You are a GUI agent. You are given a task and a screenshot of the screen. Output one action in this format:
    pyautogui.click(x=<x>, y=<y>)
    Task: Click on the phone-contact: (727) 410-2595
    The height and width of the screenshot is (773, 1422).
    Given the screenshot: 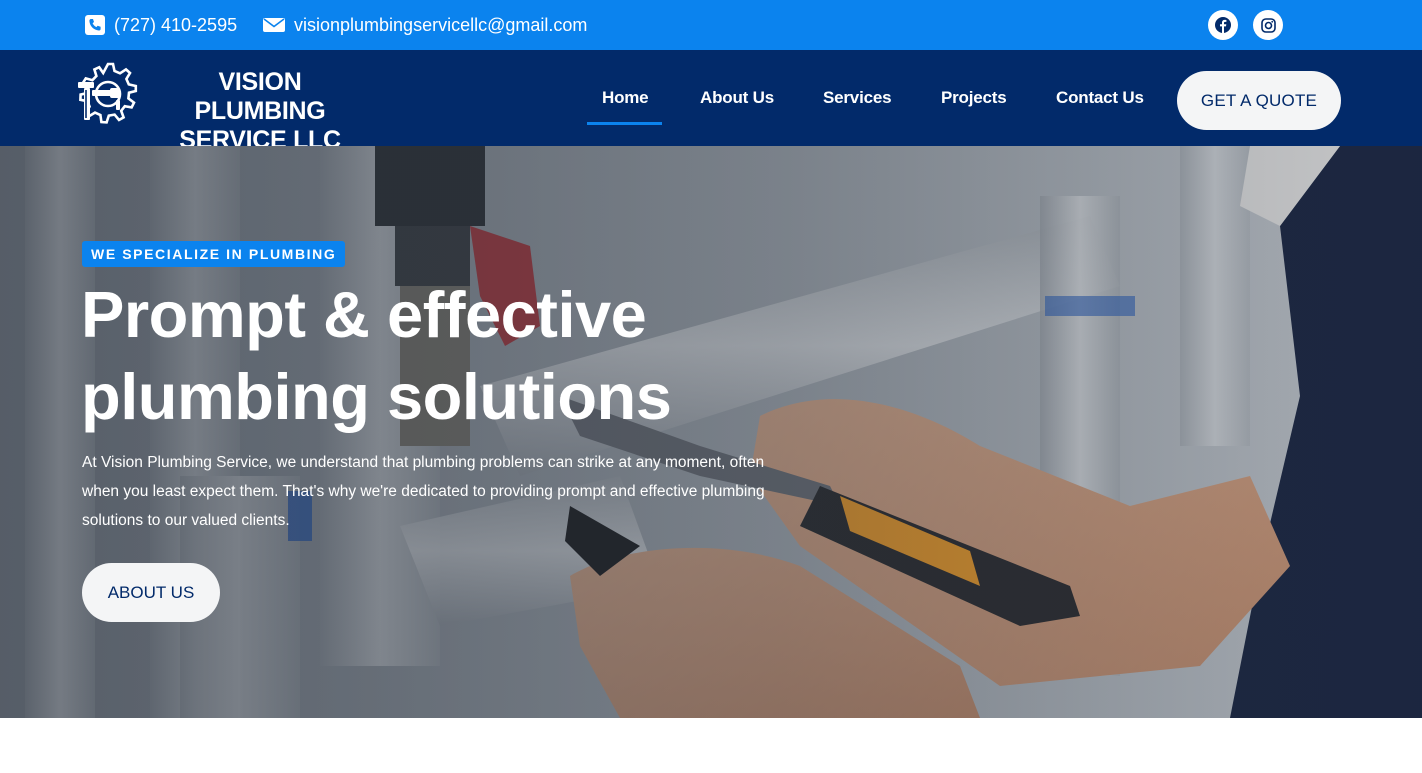 What is the action you would take?
    pyautogui.click(x=161, y=25)
    